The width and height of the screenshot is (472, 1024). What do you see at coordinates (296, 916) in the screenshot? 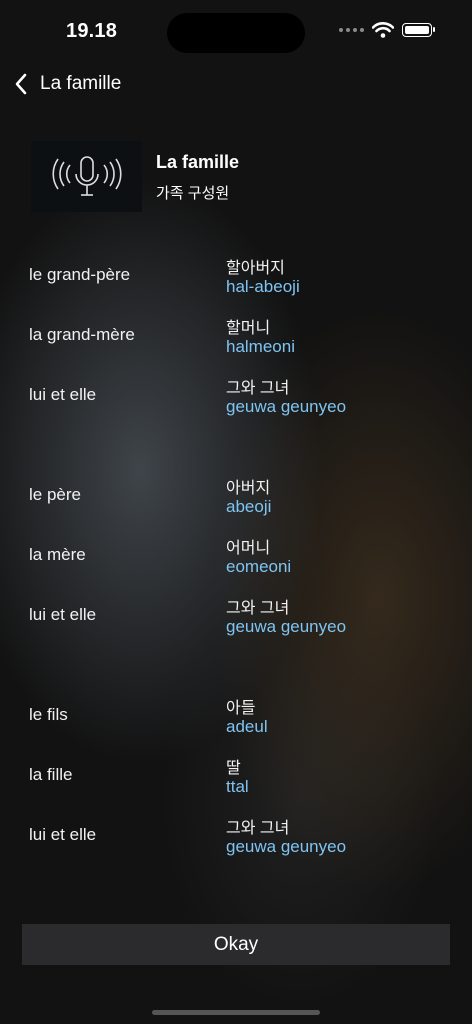
I see `clipped-next-row: —` at bounding box center [296, 916].